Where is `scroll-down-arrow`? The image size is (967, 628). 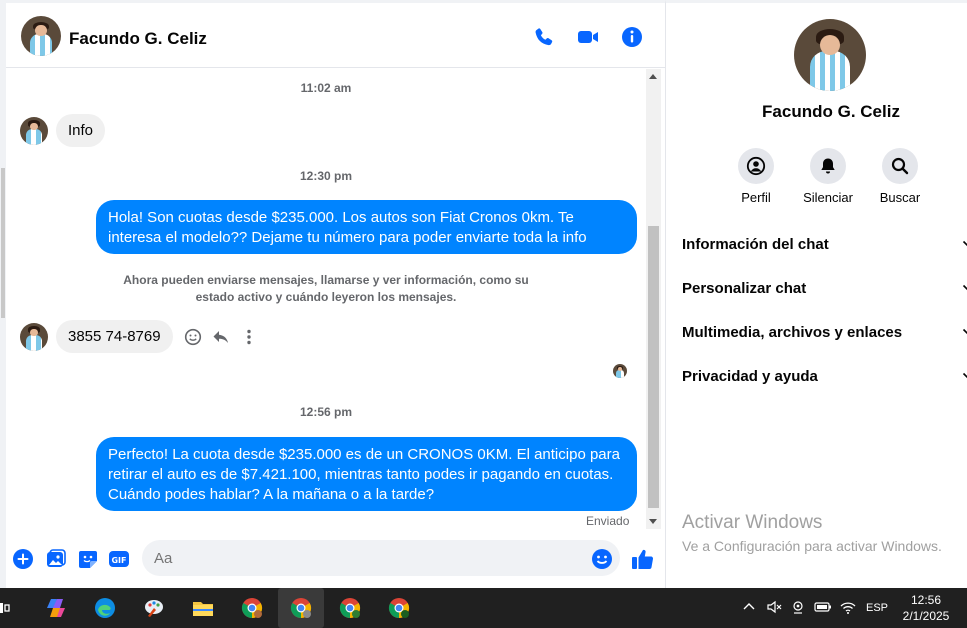
scroll-down-arrow is located at coordinates (653, 521).